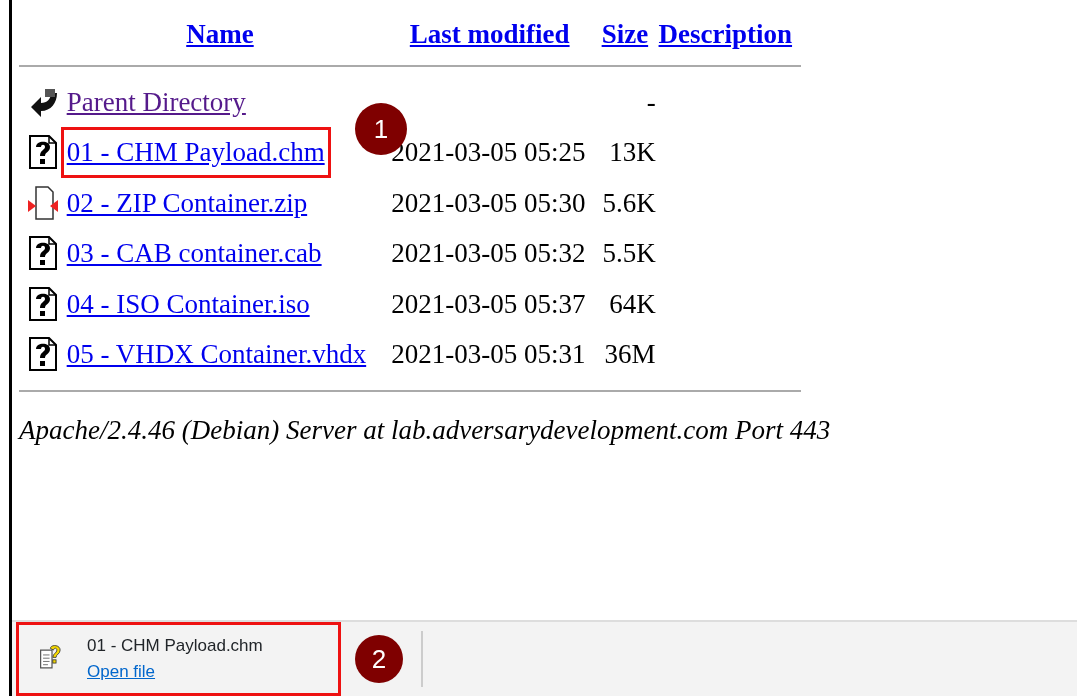  I want to click on column-header-link: Last modified, so click(489, 34).